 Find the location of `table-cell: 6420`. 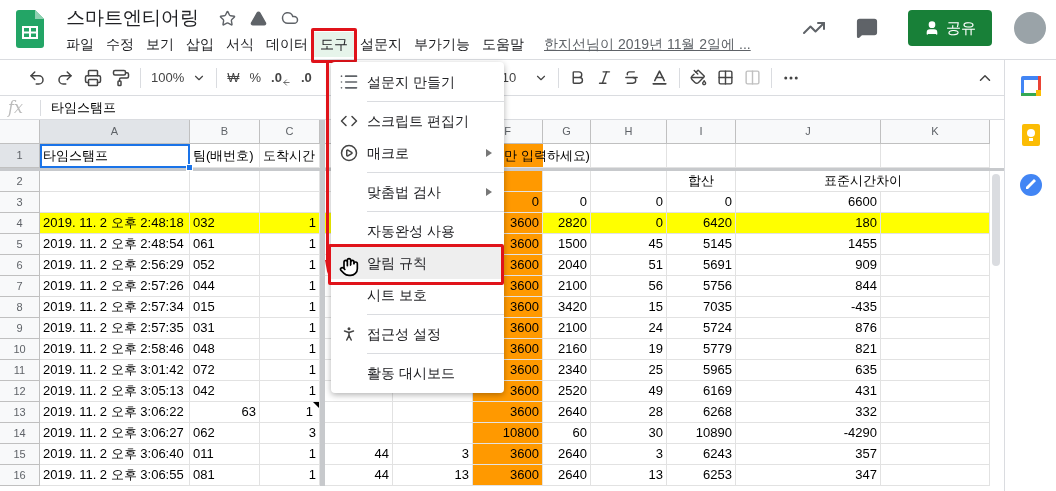

table-cell: 6420 is located at coordinates (701, 223).